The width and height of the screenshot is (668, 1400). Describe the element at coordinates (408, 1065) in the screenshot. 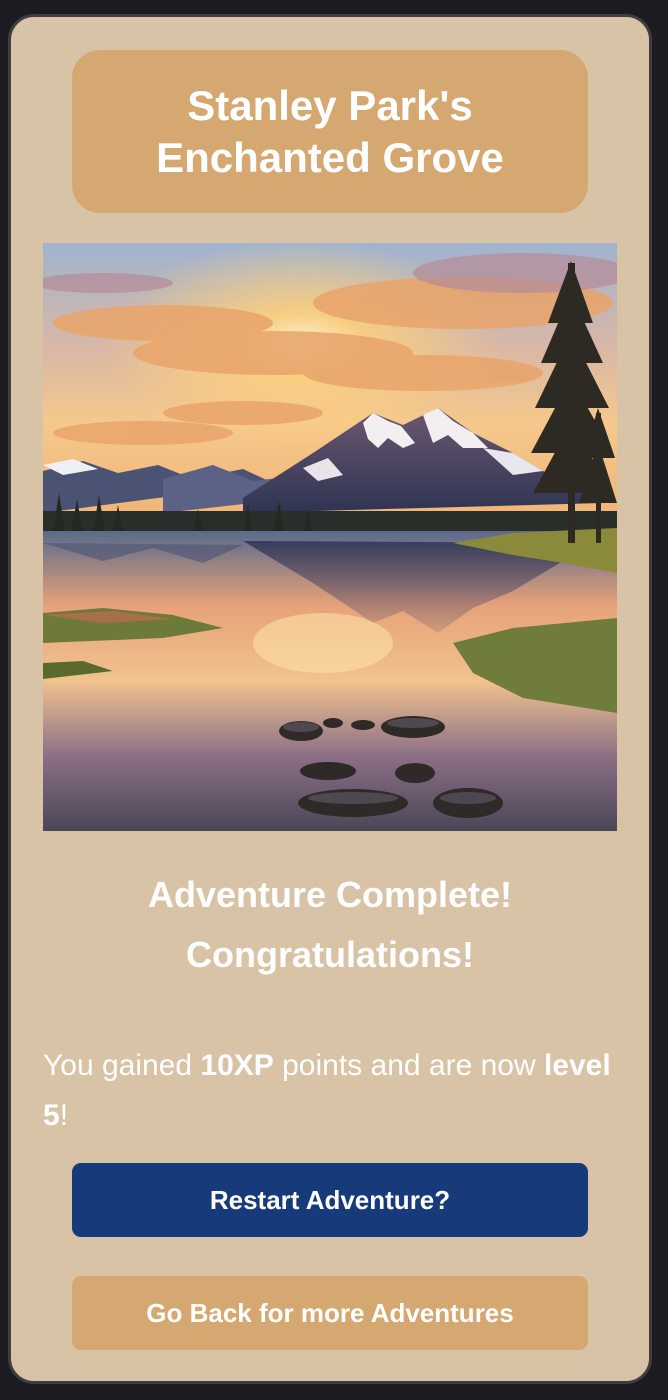

I see `xp-summary-middle: points and are now` at that location.